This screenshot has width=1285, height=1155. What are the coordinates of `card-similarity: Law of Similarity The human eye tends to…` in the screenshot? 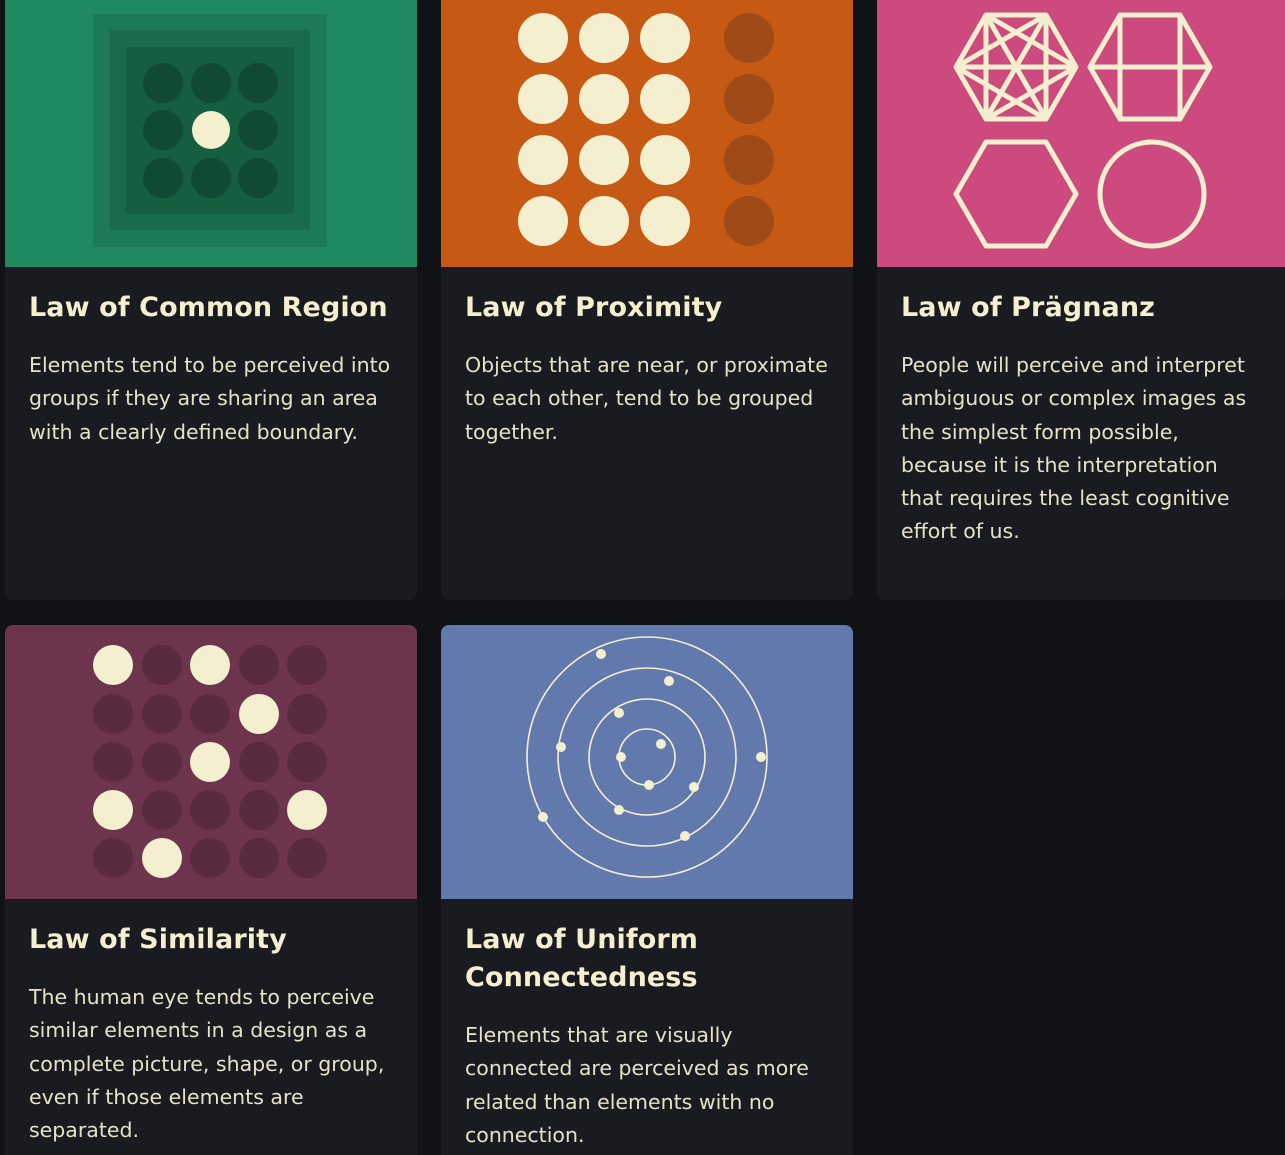 It's located at (211, 890).